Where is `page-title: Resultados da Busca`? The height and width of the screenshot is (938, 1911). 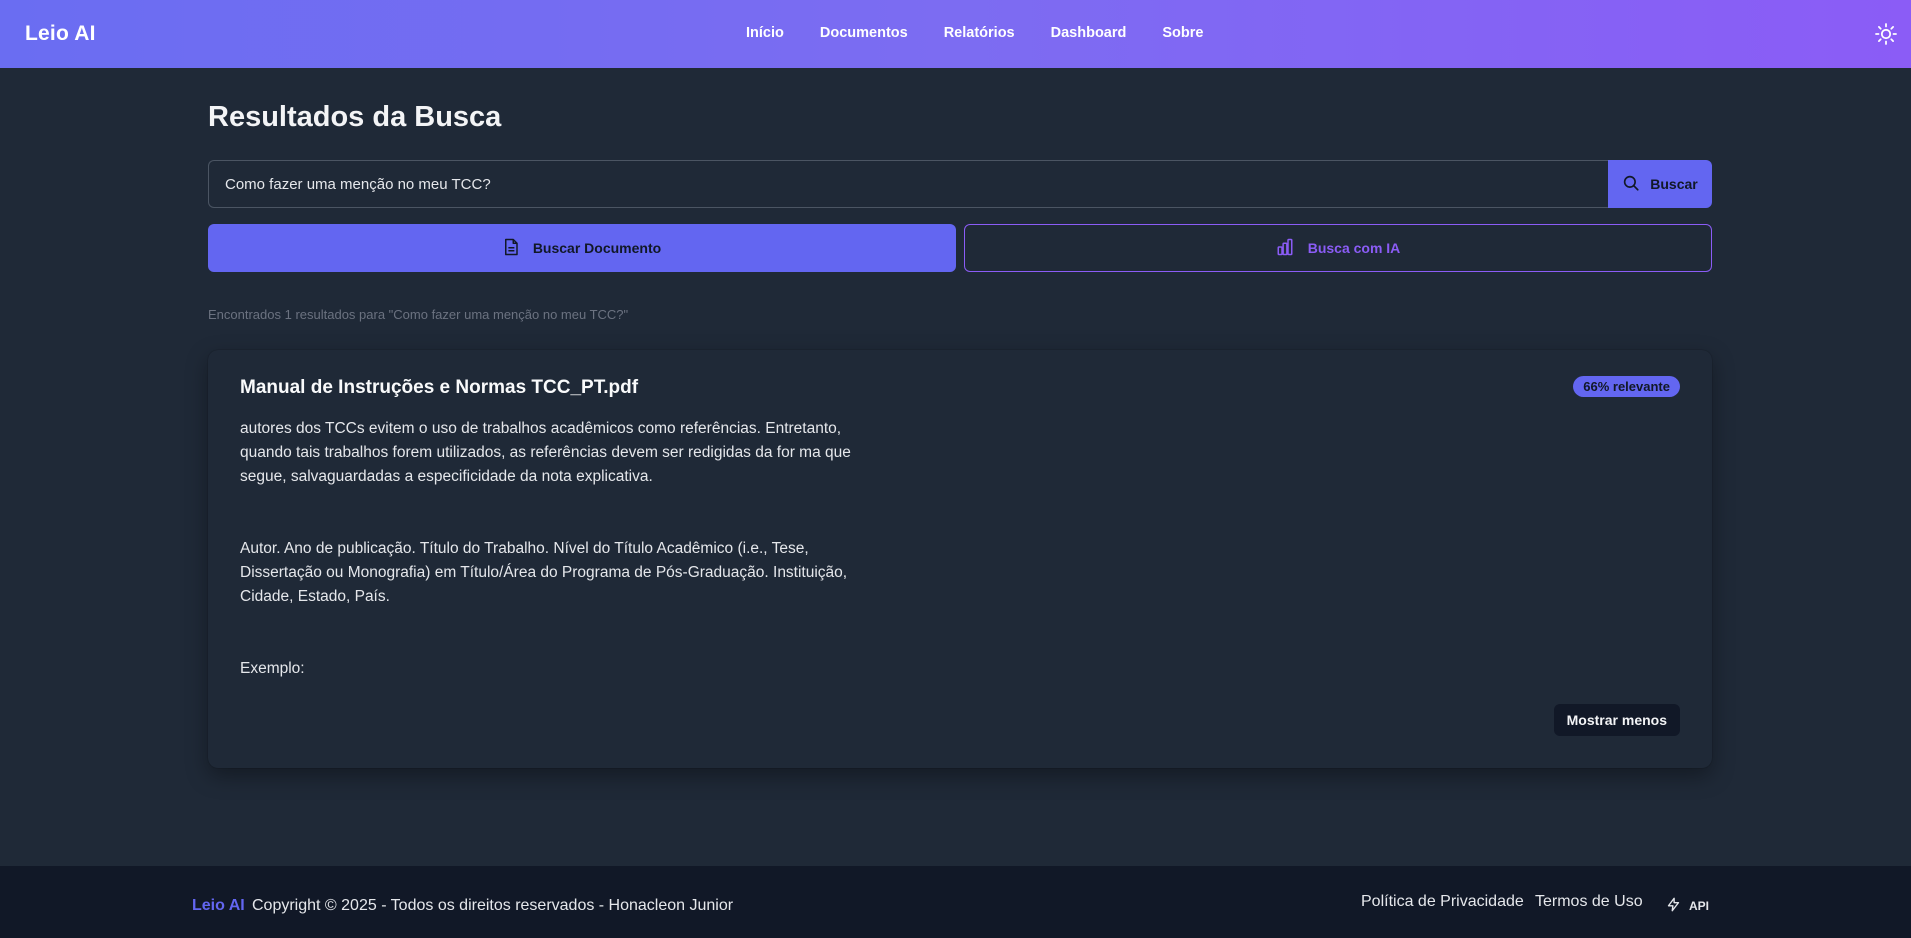 page-title: Resultados da Busca is located at coordinates (355, 117).